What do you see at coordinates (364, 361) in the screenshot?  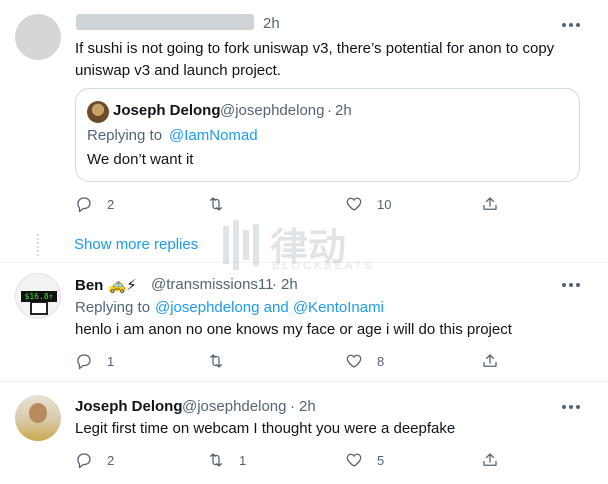 I see `like-button: 8` at bounding box center [364, 361].